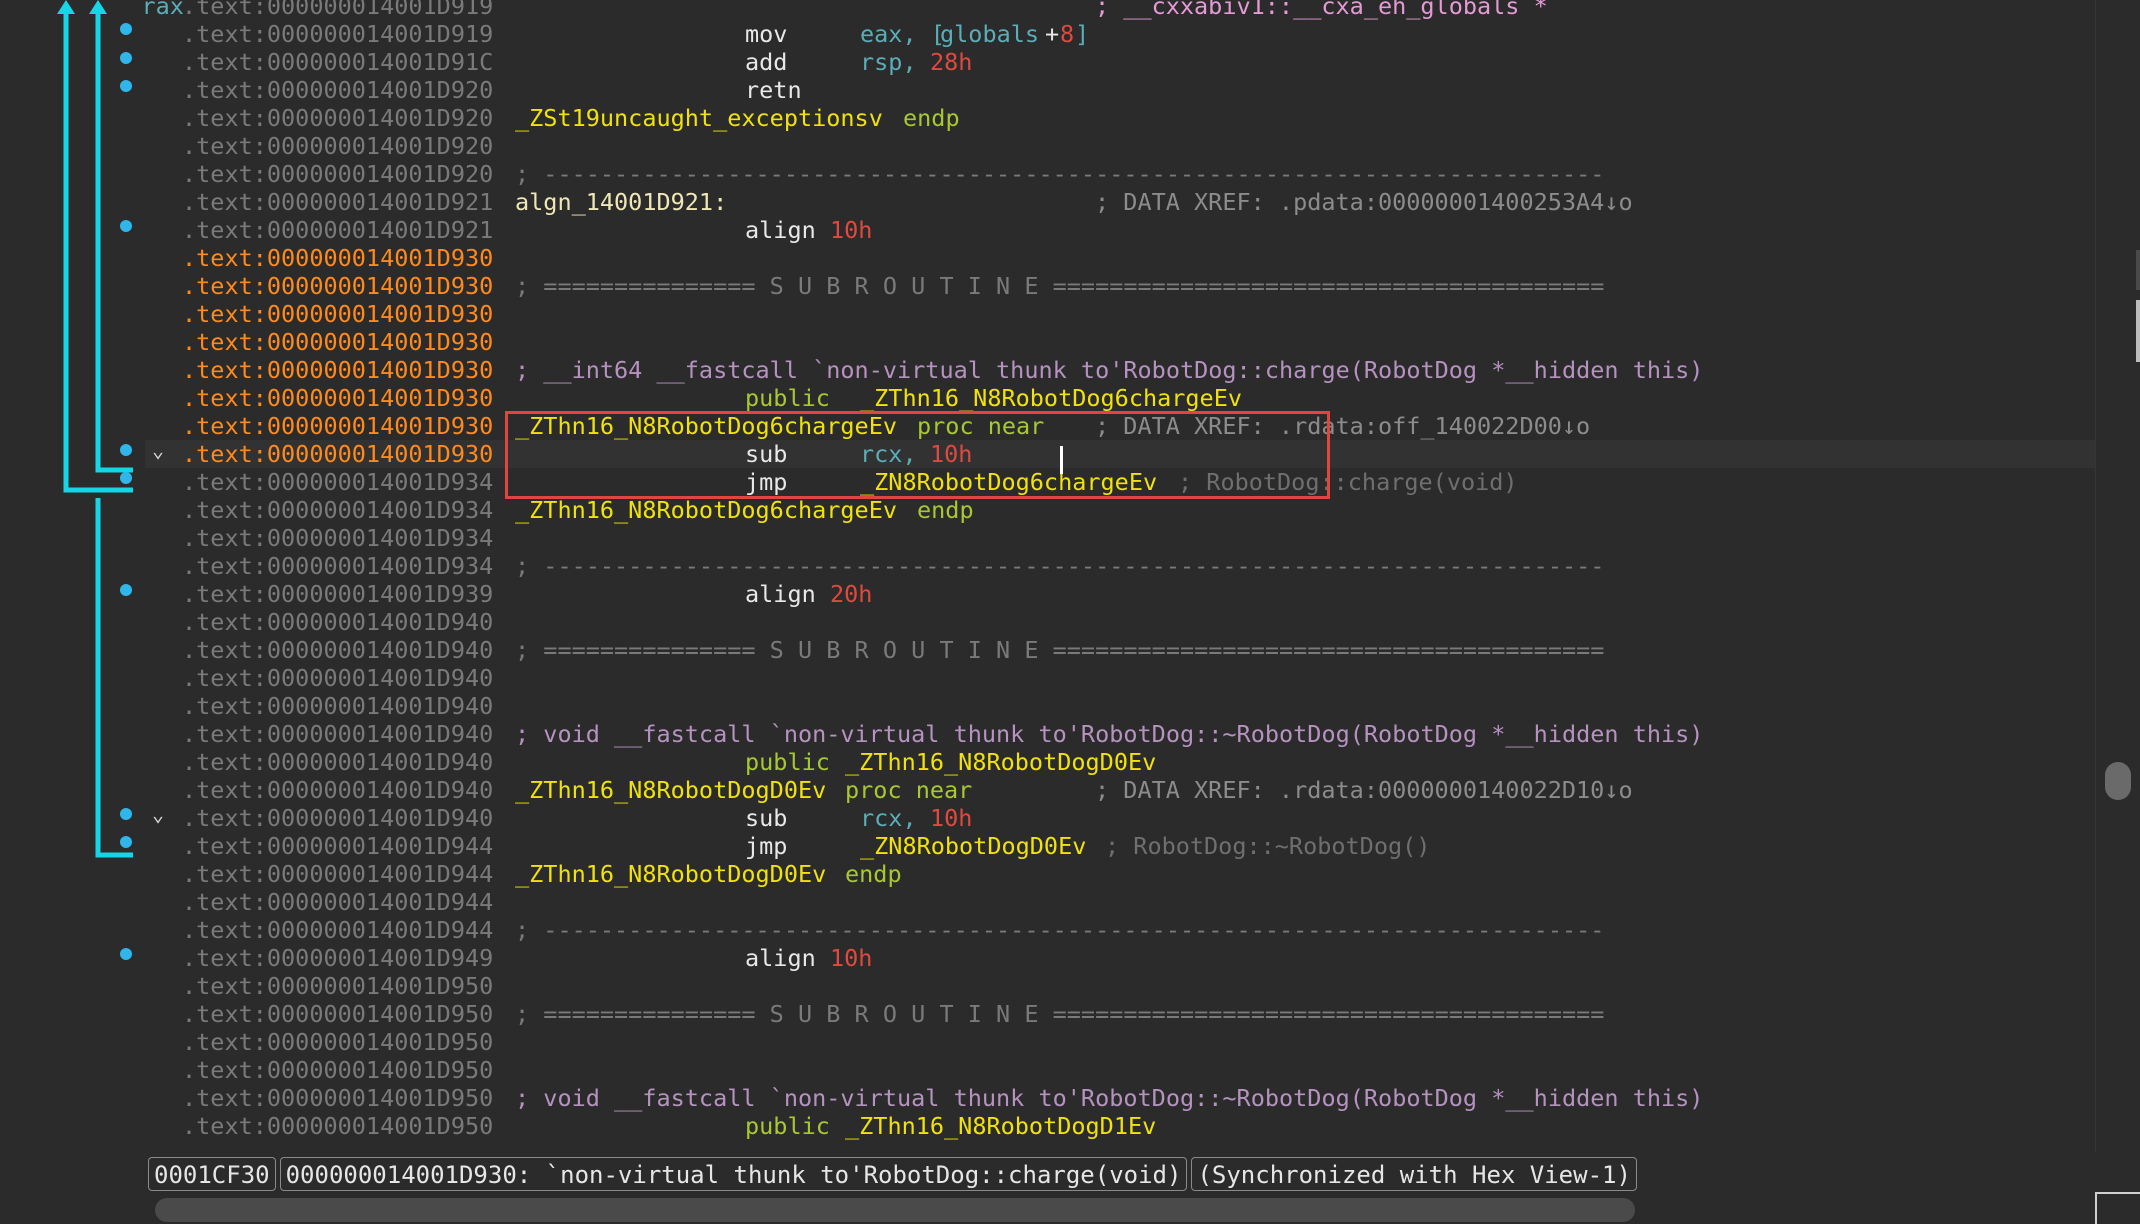  Describe the element at coordinates (1321, 10) in the screenshot. I see `code-token: ; __cxxabiv1::__cxa_eh_globals *` at that location.